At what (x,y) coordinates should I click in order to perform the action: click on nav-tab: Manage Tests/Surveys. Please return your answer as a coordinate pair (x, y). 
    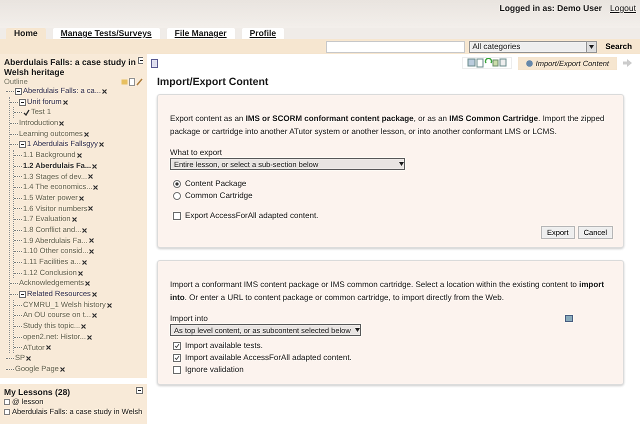
    Looking at the image, I should click on (106, 33).